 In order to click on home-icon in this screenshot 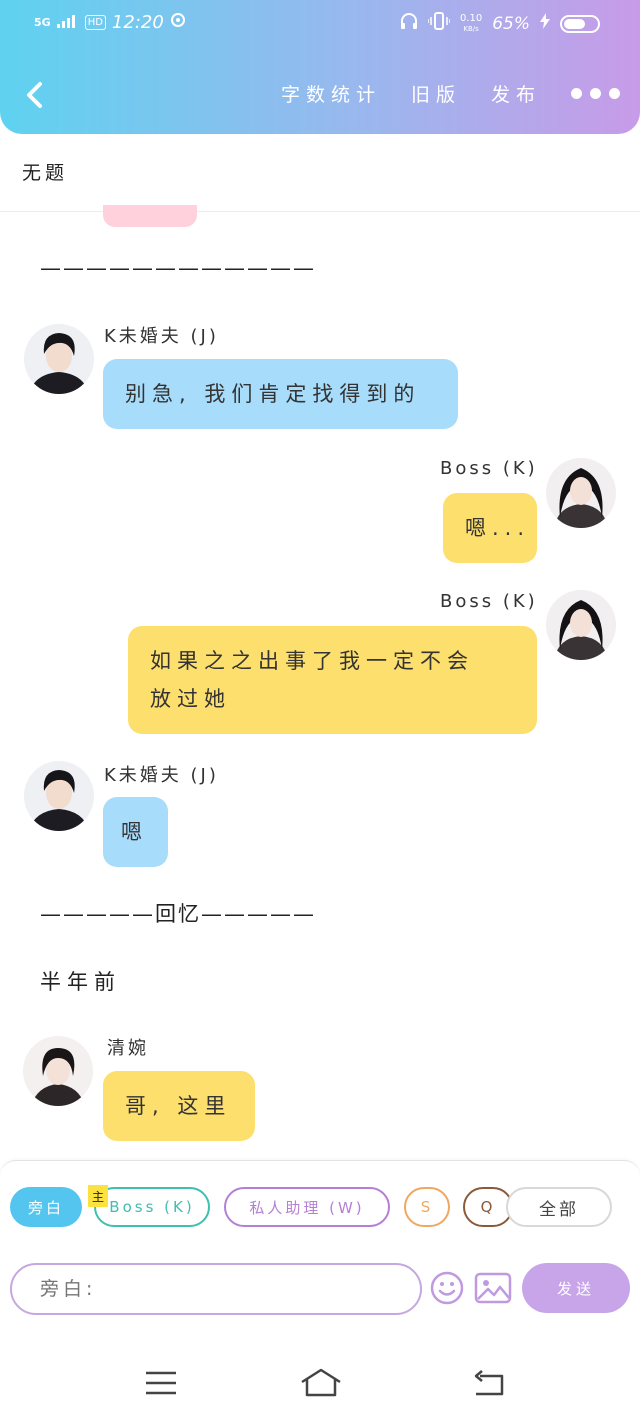, I will do `click(321, 1383)`.